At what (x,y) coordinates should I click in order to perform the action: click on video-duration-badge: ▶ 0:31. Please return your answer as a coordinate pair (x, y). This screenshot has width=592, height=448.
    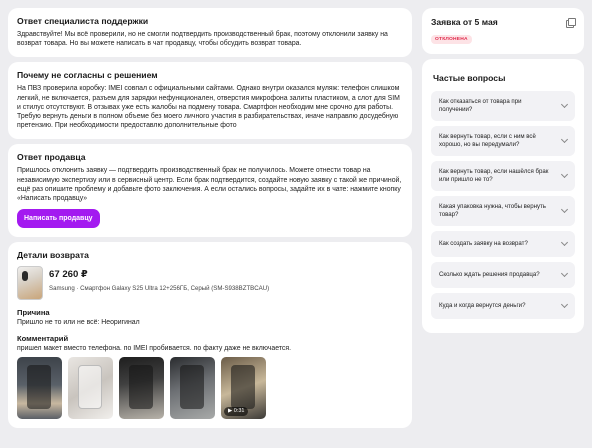
    Looking at the image, I should click on (236, 412).